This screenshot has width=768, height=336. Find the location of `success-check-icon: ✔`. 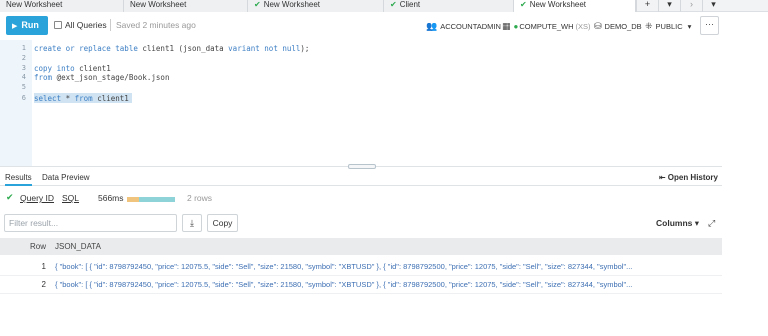

success-check-icon: ✔ is located at coordinates (10, 197).